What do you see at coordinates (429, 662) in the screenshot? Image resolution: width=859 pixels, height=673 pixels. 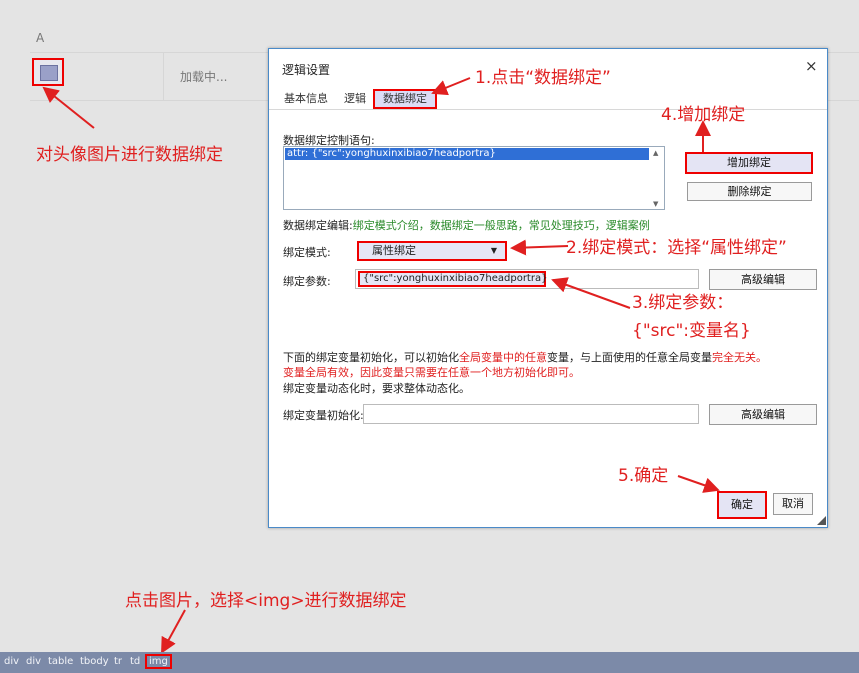 I see `element-breadcrumb: div div table tbody tr td img` at bounding box center [429, 662].